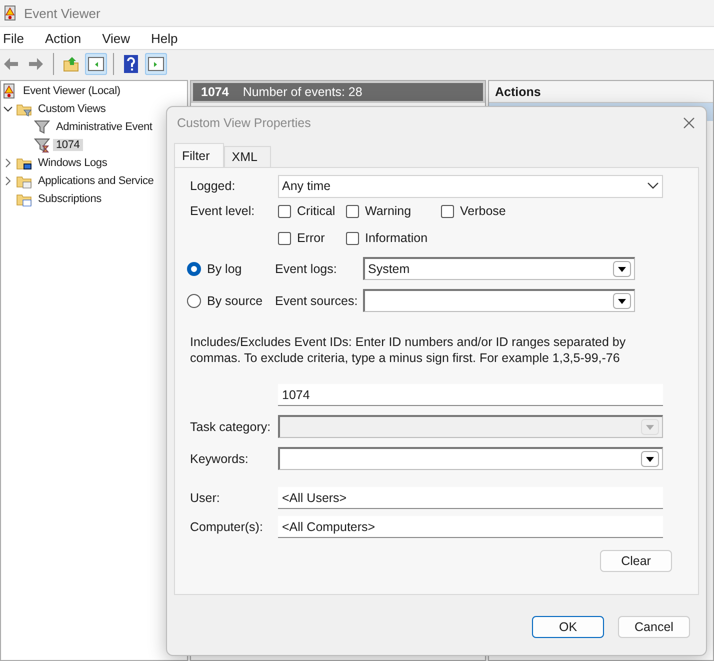  Describe the element at coordinates (168, 38) in the screenshot. I see `menu-item: Help` at that location.